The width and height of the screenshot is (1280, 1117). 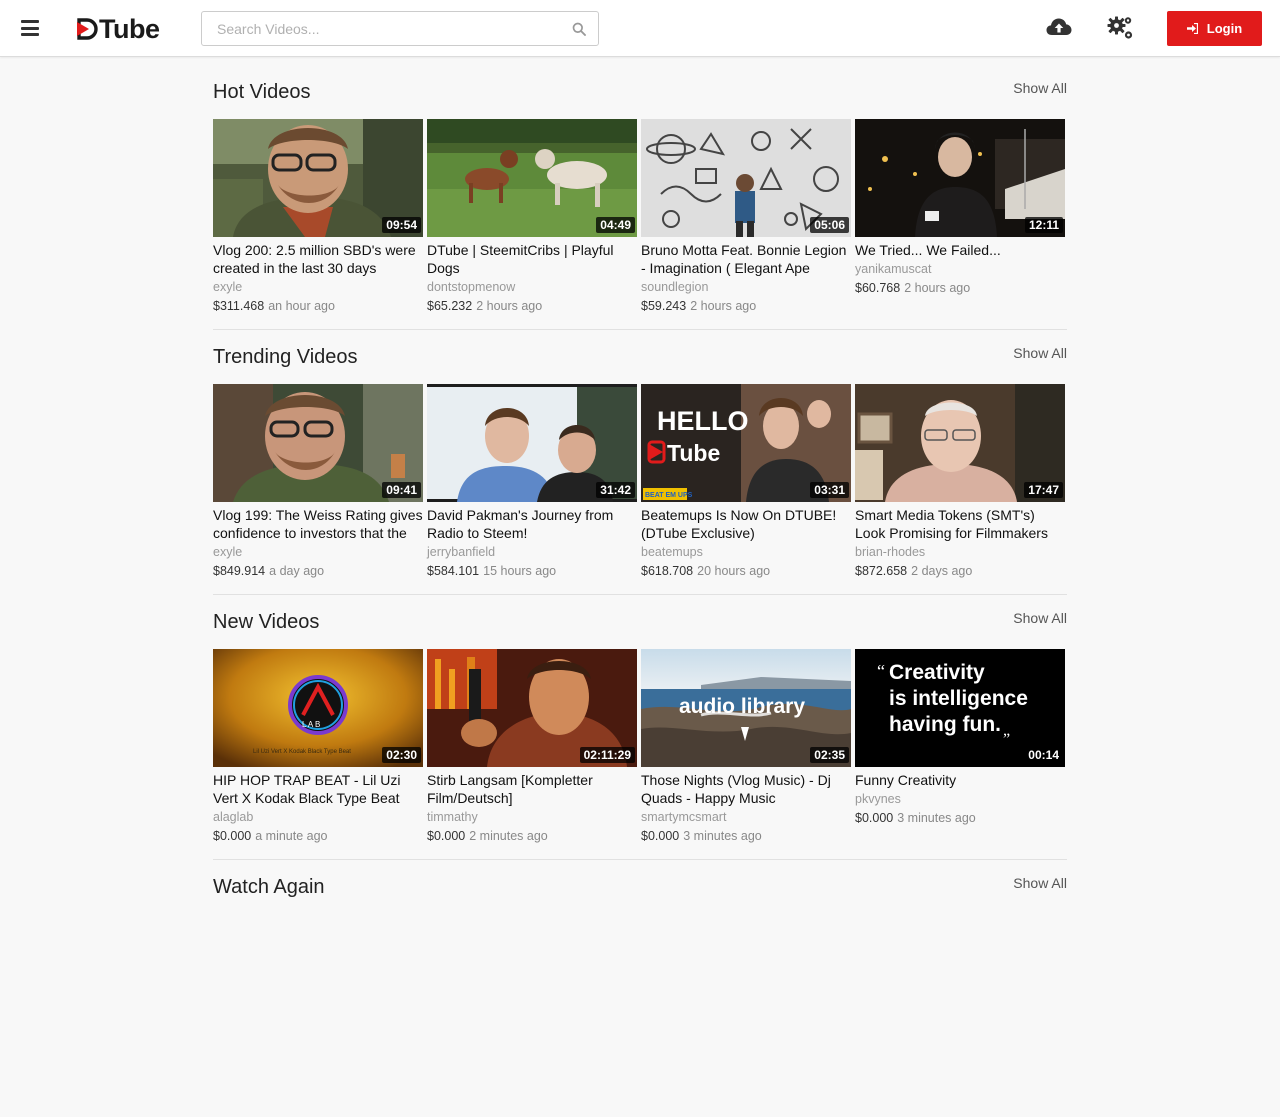 What do you see at coordinates (960, 443) in the screenshot?
I see `video-thumbnail: 17:47` at bounding box center [960, 443].